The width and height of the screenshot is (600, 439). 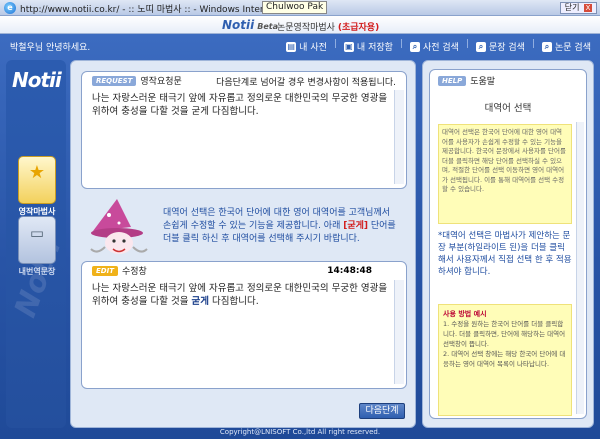 What do you see at coordinates (253, 226) in the screenshot?
I see `helper-line-2-text: 손쉽게 수정할 수 있는 기능을 제공합니다. 아래` at bounding box center [253, 226].